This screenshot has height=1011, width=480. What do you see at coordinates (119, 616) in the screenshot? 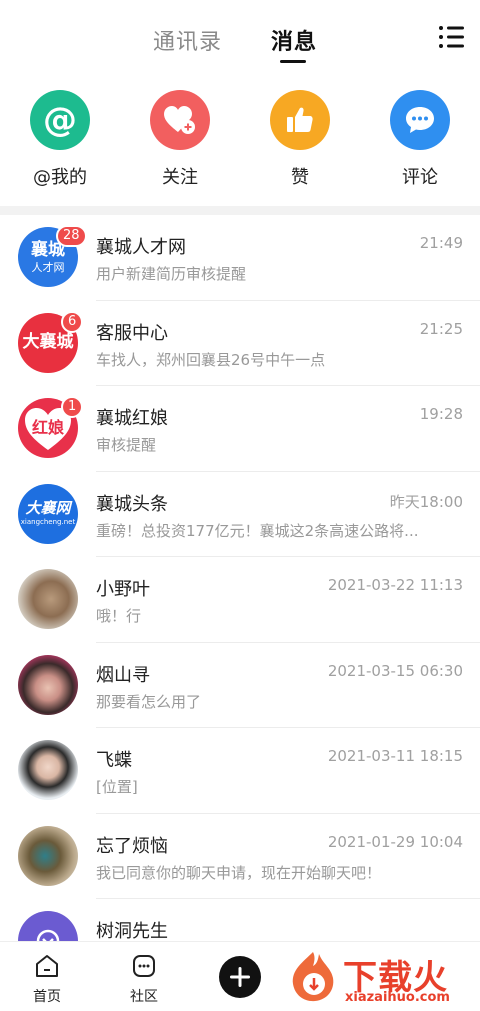
I see `conversation-preview: 哦！行` at bounding box center [119, 616].